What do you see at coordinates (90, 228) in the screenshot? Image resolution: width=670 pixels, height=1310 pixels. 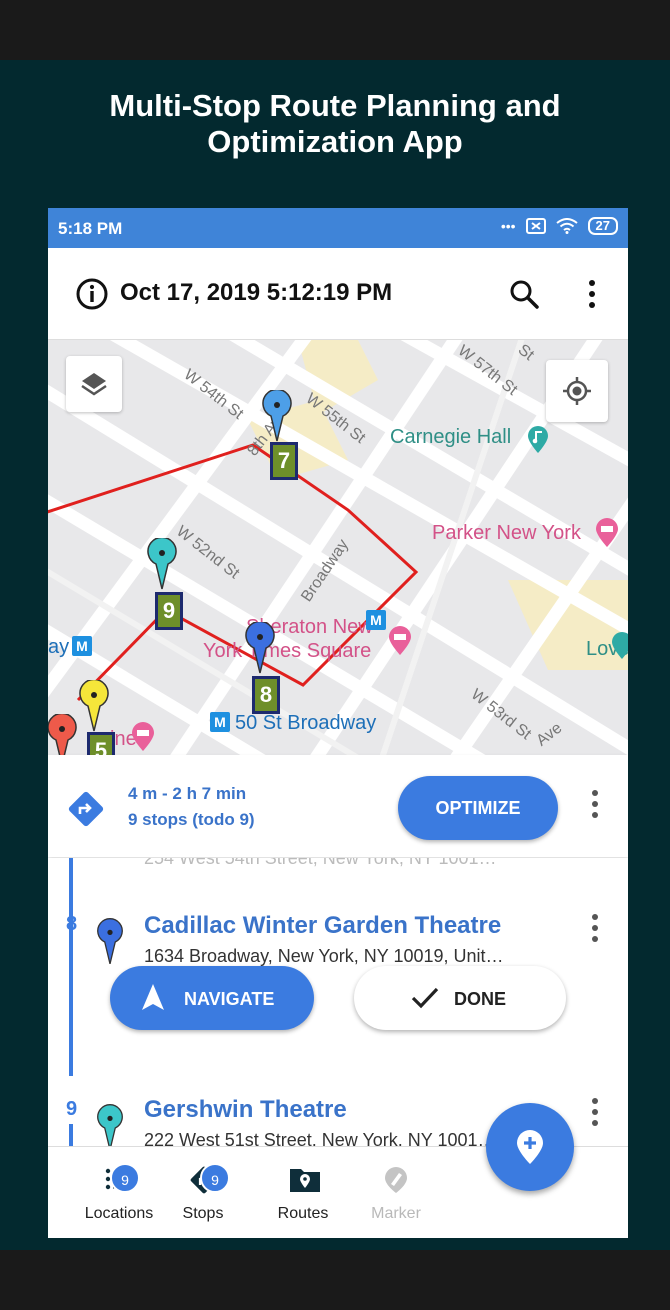 I see `status-time: 5:18 PM` at bounding box center [90, 228].